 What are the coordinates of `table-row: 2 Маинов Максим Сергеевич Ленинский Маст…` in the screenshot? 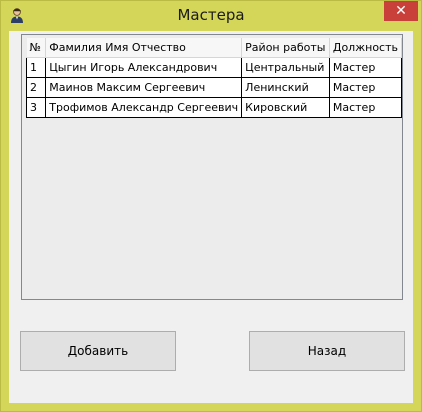 It's located at (213, 87).